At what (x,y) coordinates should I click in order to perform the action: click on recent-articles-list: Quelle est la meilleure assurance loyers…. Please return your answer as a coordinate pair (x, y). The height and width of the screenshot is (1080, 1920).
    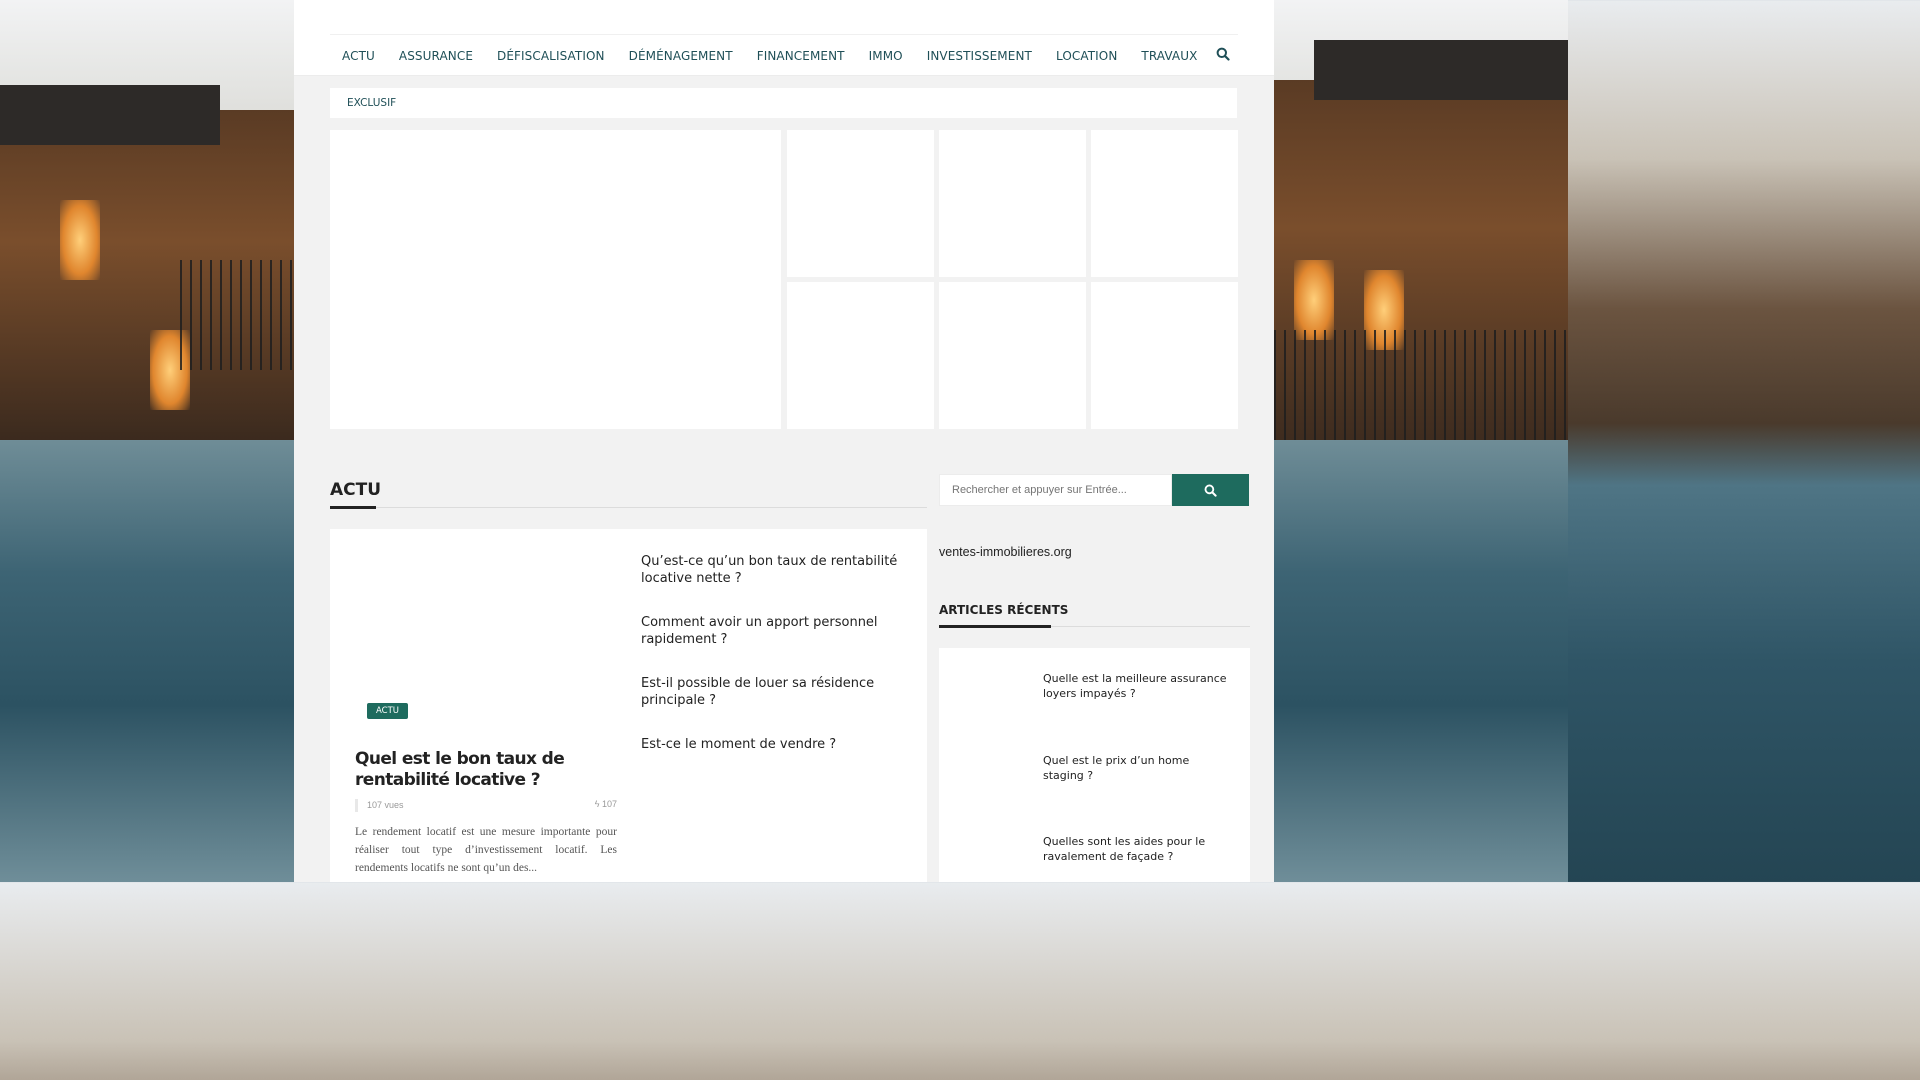
    Looking at the image, I should click on (1094, 765).